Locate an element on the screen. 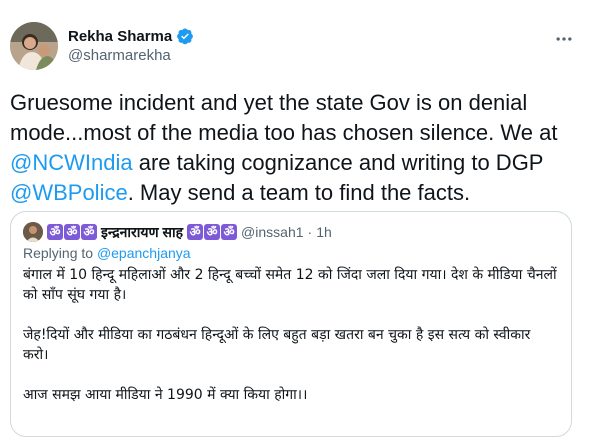 Image resolution: width=596 pixels, height=440 pixels. quoted-author-avatar is located at coordinates (33, 232).